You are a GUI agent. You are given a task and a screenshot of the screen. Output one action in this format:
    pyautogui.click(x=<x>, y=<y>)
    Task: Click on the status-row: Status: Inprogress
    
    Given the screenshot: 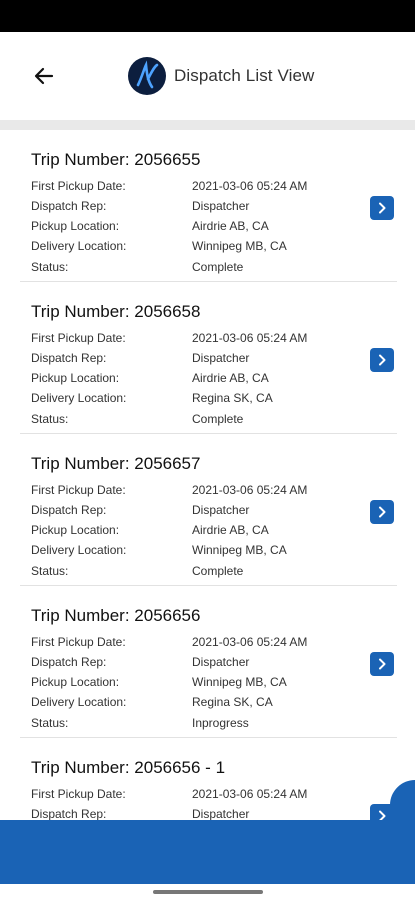 What is the action you would take?
    pyautogui.click(x=196, y=726)
    